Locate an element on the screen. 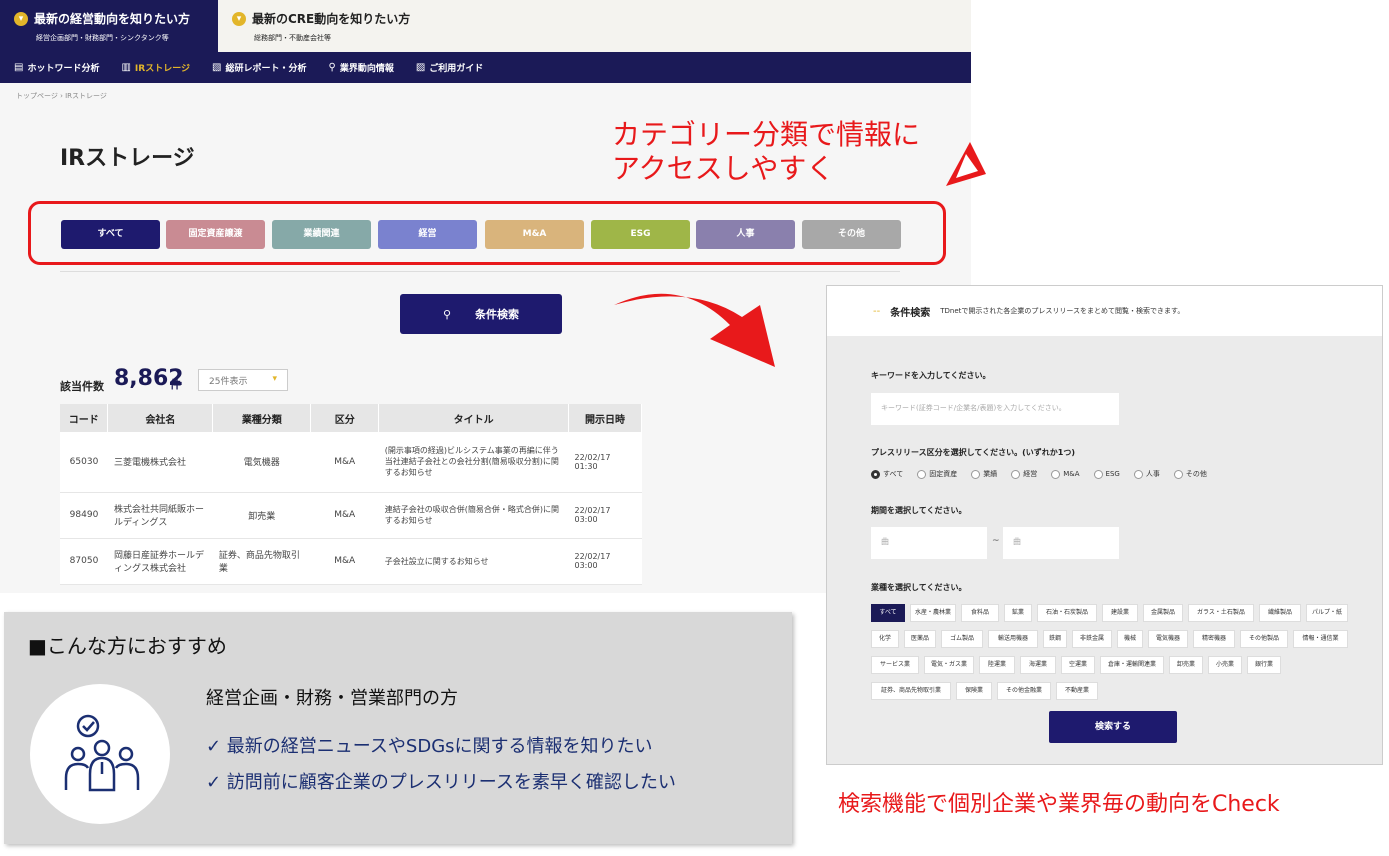  industry-chip: 機械 is located at coordinates (1130, 639).